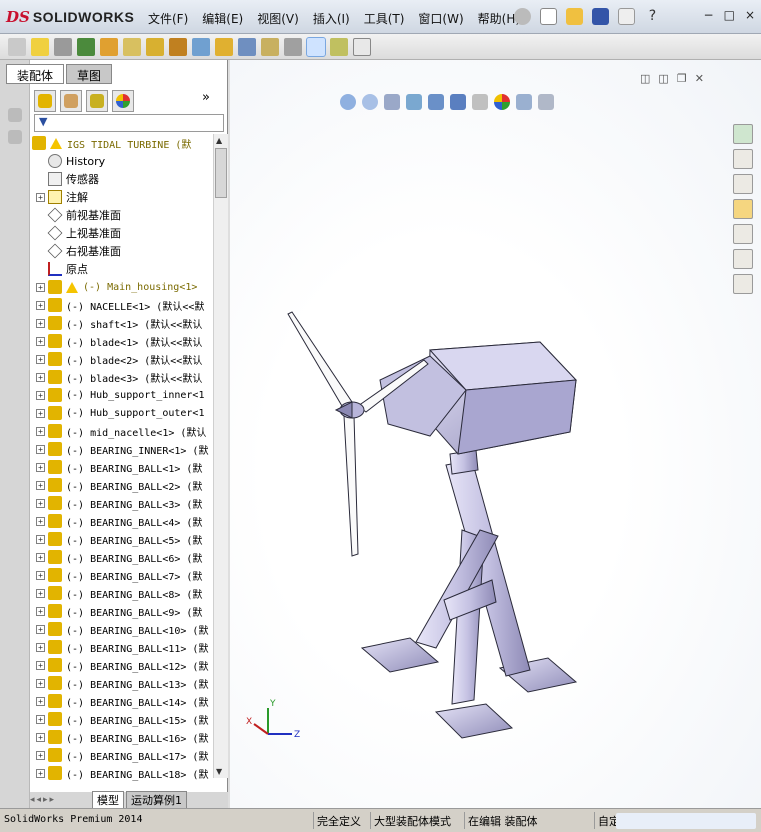 This screenshot has width=761, height=832. What do you see at coordinates (440, 18) in the screenshot?
I see `menu-window: 窗口(W)` at bounding box center [440, 18].